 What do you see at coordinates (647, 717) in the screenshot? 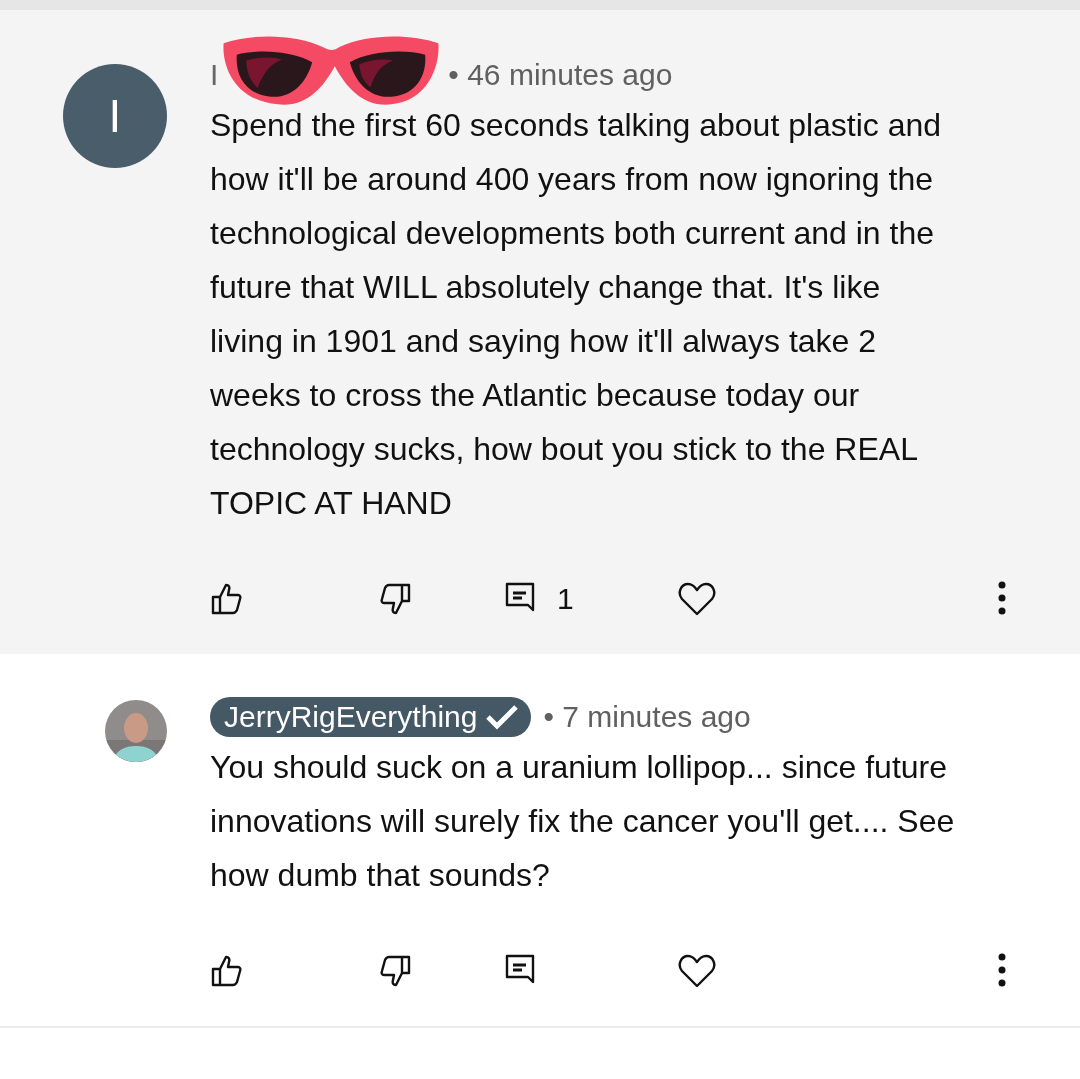
I see `timestamp: • 7 minutes ago` at bounding box center [647, 717].